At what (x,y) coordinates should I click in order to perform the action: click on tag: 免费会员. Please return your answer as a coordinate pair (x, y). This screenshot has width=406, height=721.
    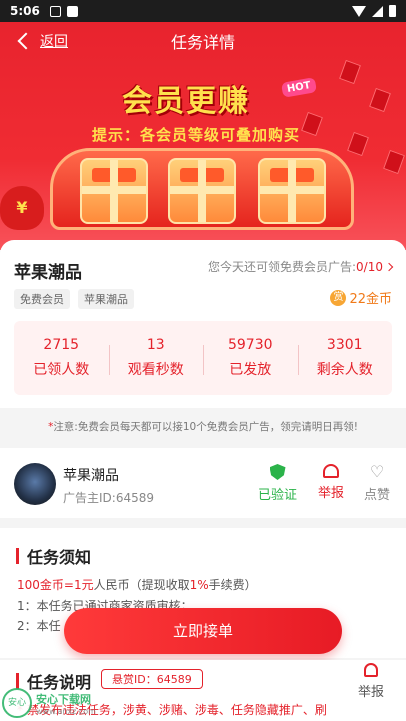
    Looking at the image, I should click on (42, 299).